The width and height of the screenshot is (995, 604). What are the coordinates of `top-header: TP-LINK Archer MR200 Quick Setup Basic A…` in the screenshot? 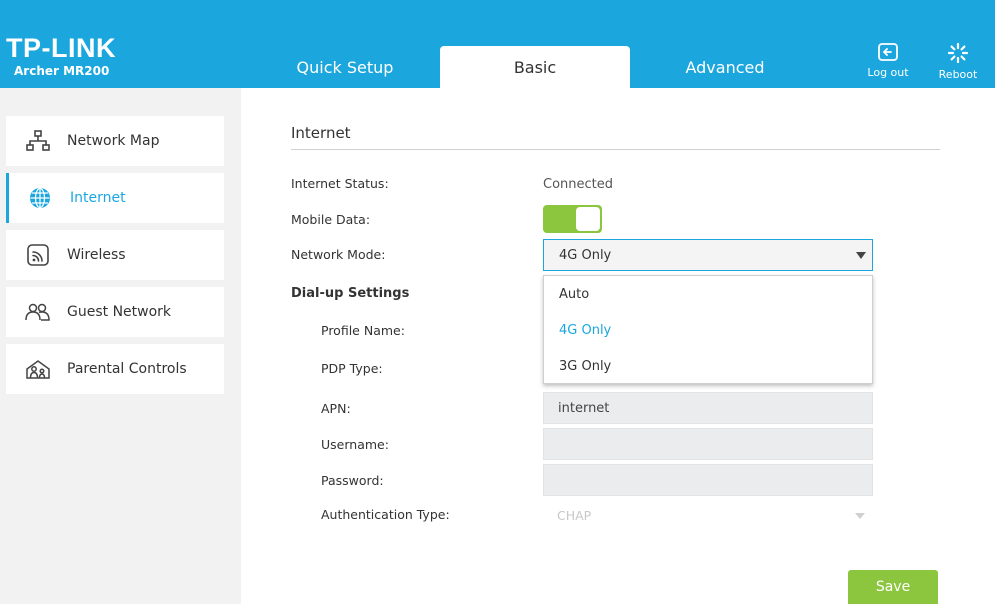 It's located at (497, 44).